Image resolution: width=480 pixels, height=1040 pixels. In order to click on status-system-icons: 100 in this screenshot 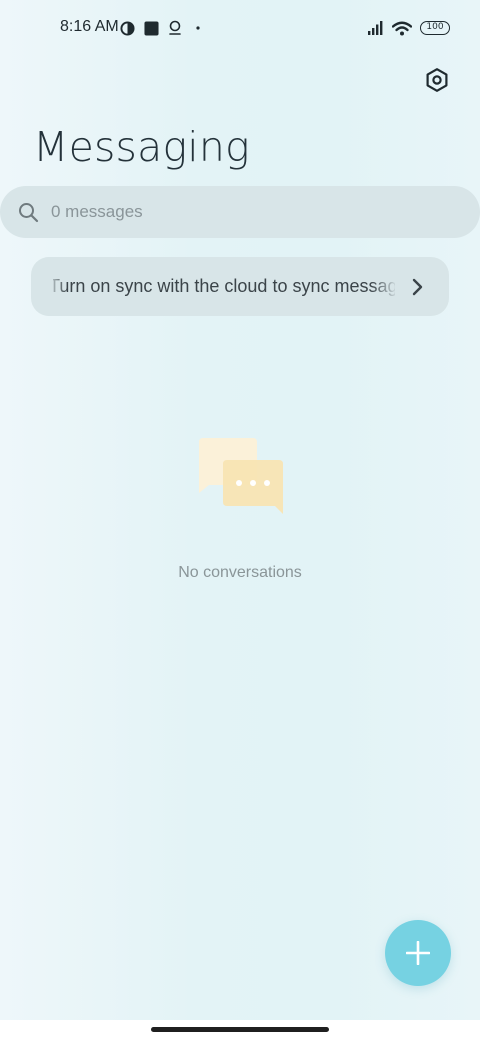, I will do `click(409, 28)`.